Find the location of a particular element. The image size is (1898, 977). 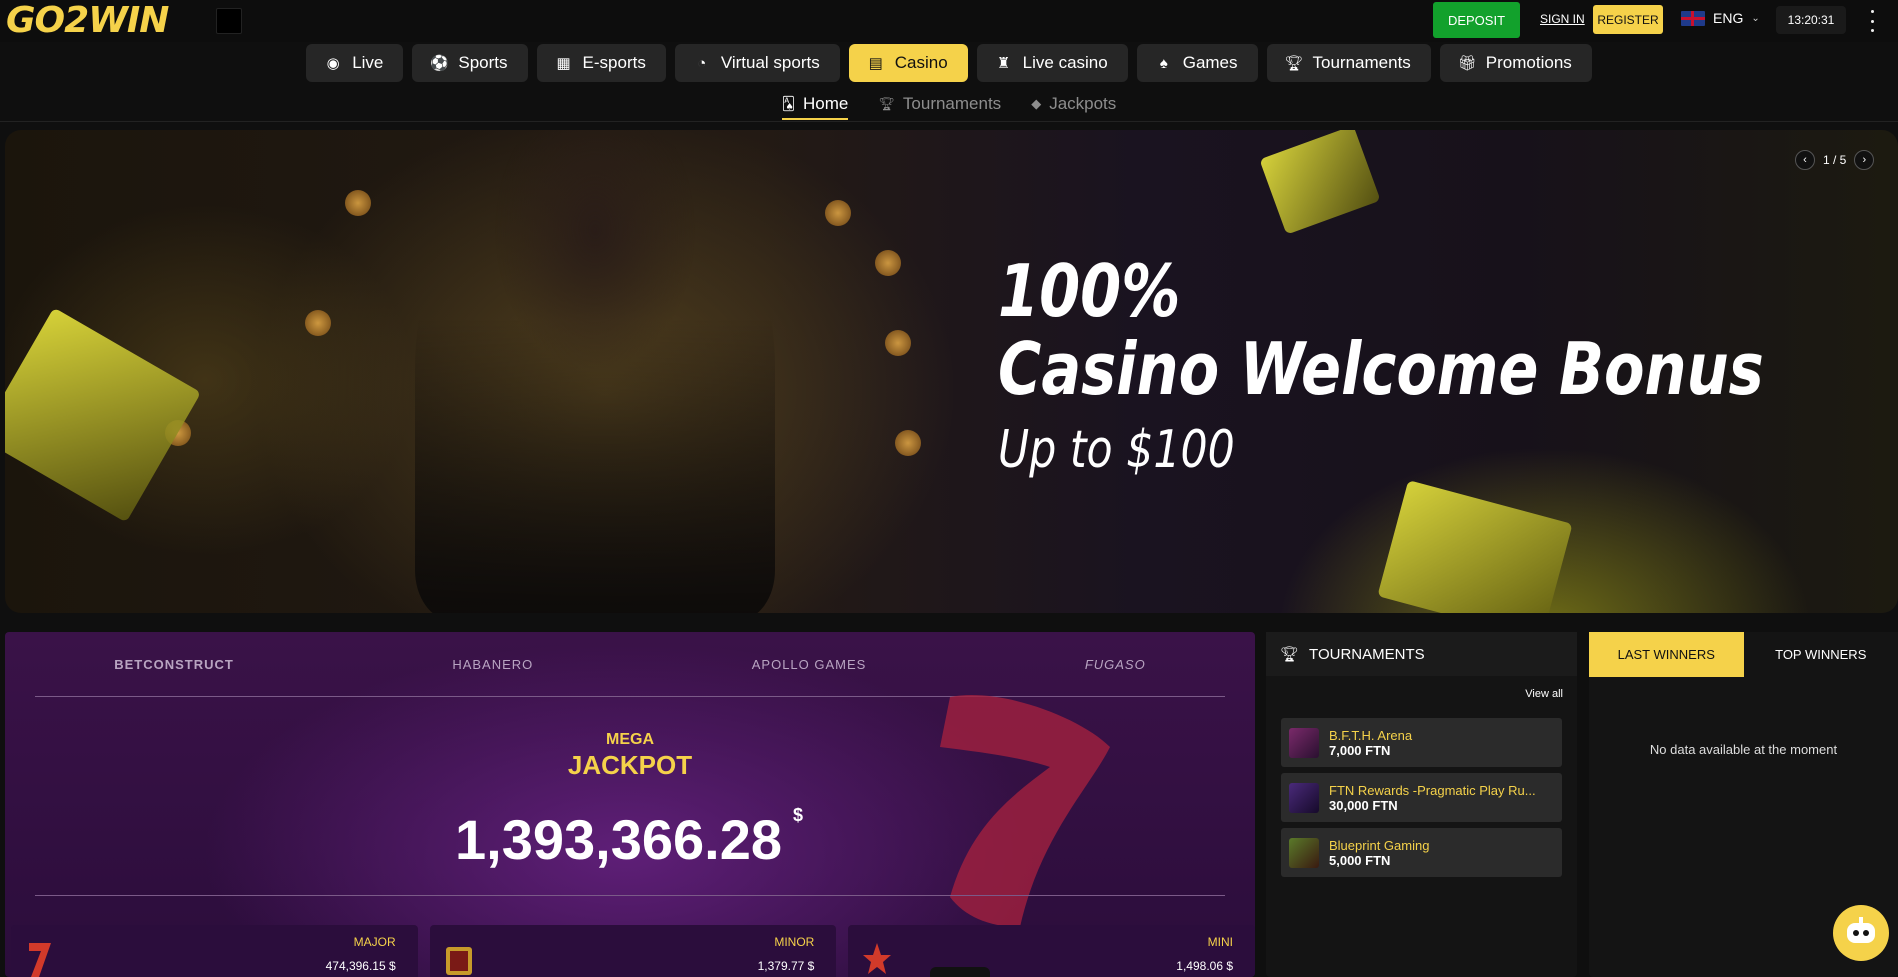

nav-item-virtual-sports: ◔ Virtual sports is located at coordinates (757, 63).